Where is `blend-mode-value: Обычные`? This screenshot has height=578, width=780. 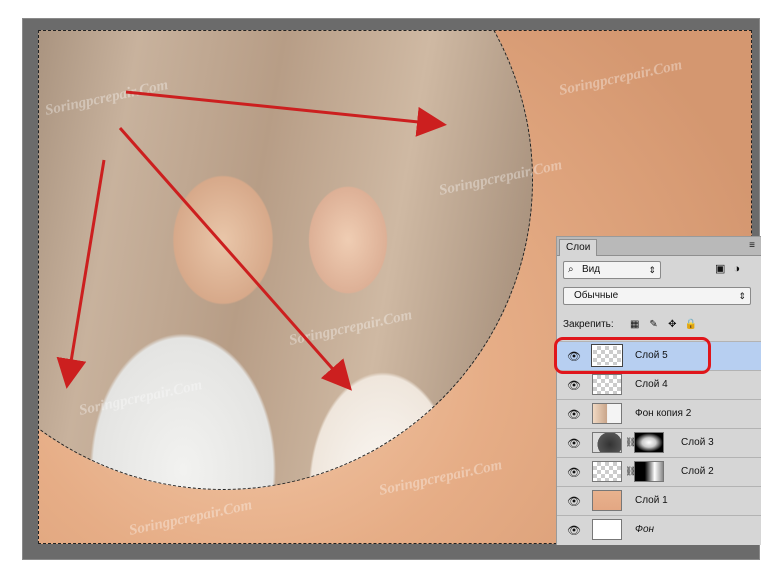
blend-mode-value: Обычные is located at coordinates (596, 295).